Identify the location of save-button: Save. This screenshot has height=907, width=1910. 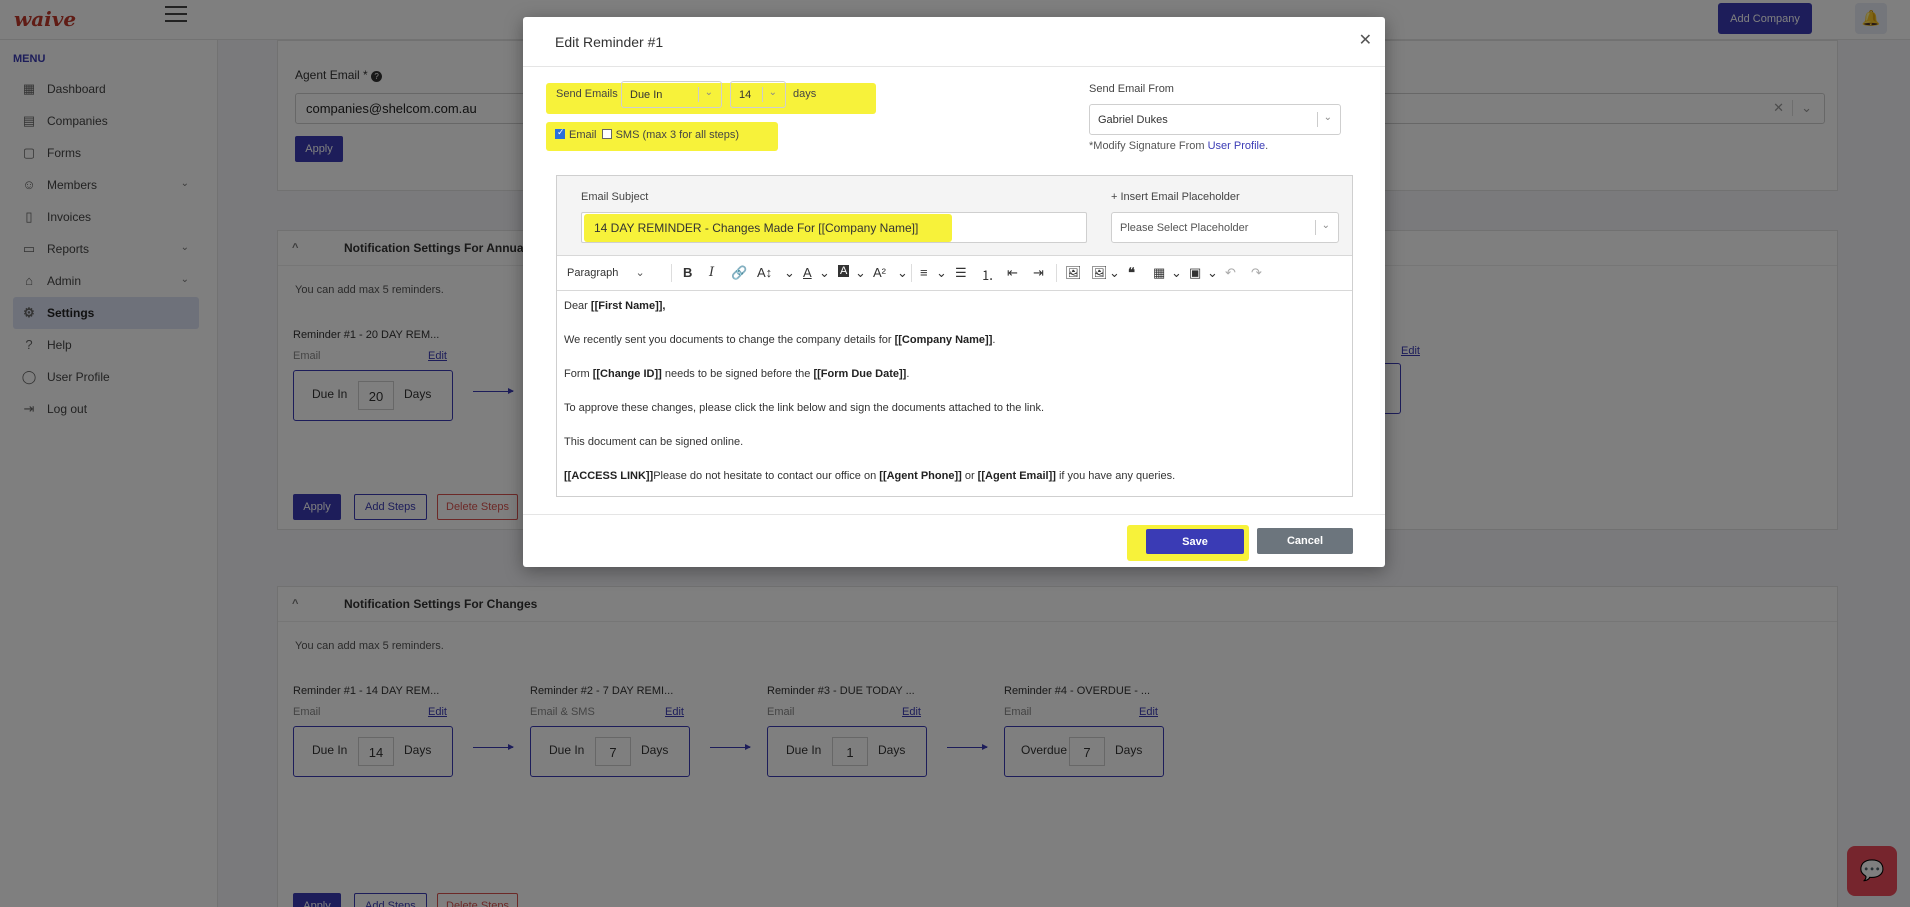
(1195, 541).